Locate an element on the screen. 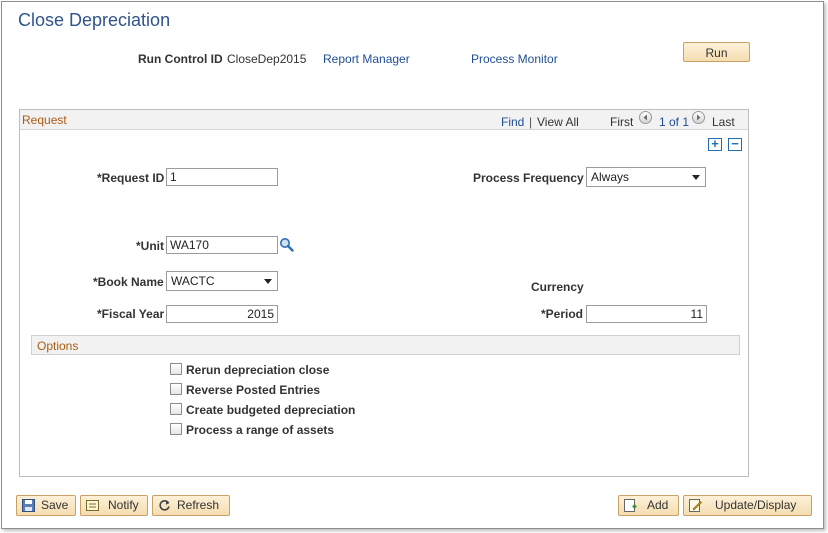 This screenshot has width=828, height=533. process-range-label: Process a range of assets is located at coordinates (260, 430).